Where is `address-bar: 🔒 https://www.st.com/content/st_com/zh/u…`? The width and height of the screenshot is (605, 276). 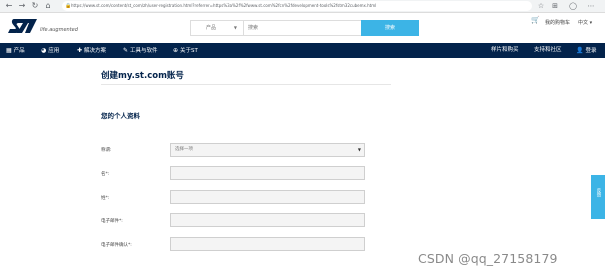
address-bar: 🔒 https://www.st.com/content/st_com/zh/u… is located at coordinates (297, 6).